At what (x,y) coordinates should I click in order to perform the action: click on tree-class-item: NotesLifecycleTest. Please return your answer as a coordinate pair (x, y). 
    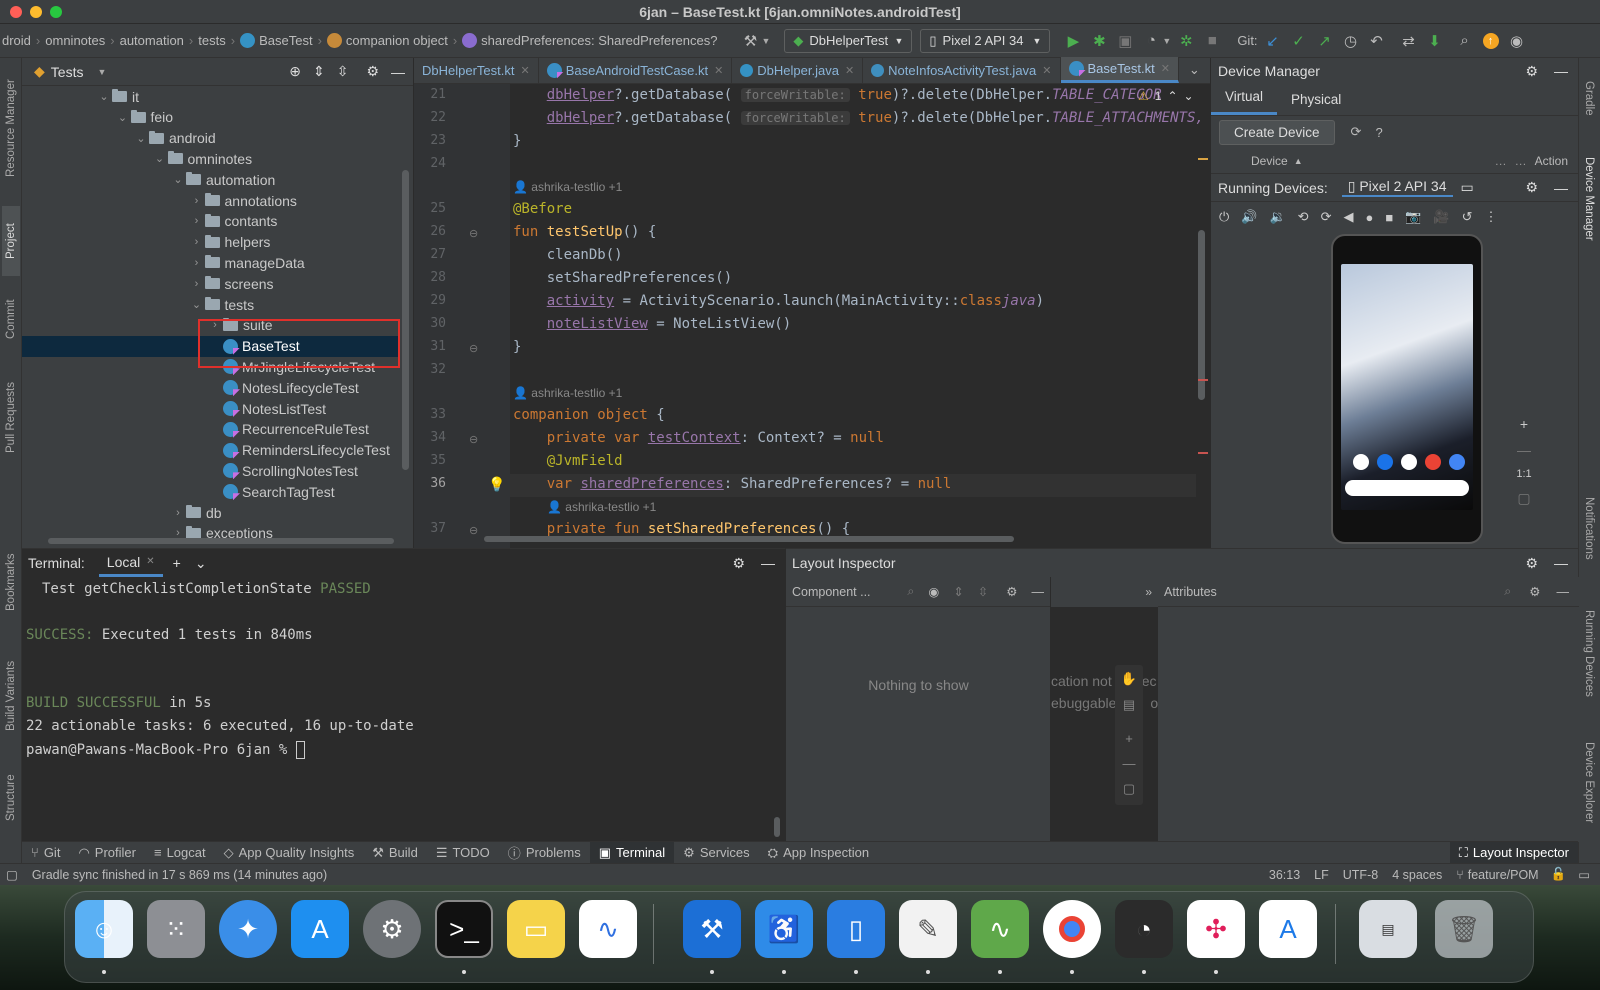
    Looking at the image, I should click on (283, 387).